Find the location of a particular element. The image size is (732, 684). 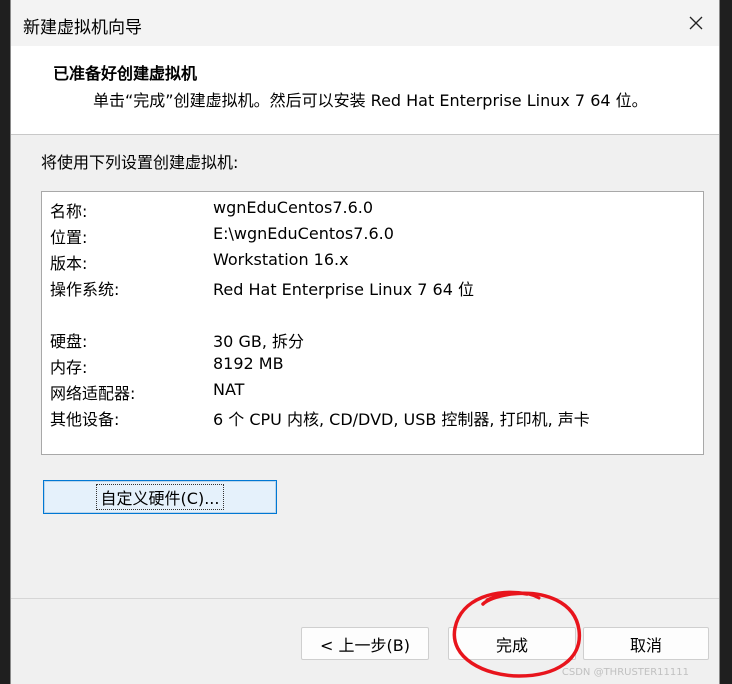

summary-key: 内存: is located at coordinates (69, 367).